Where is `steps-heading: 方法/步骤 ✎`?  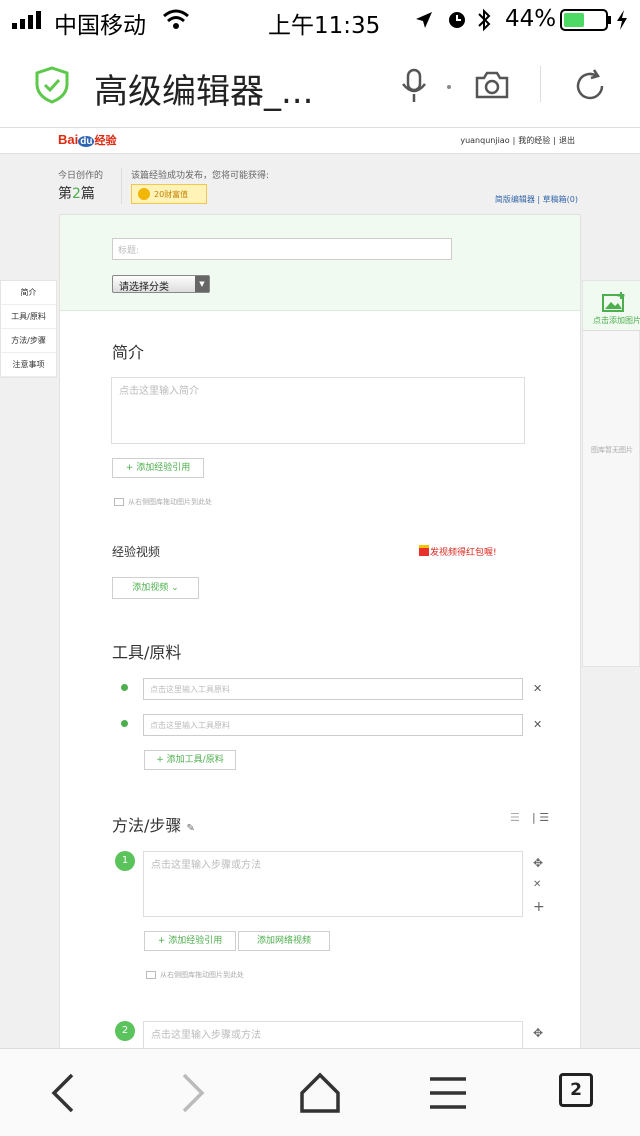
steps-heading: 方法/步骤 ✎ is located at coordinates (153, 825).